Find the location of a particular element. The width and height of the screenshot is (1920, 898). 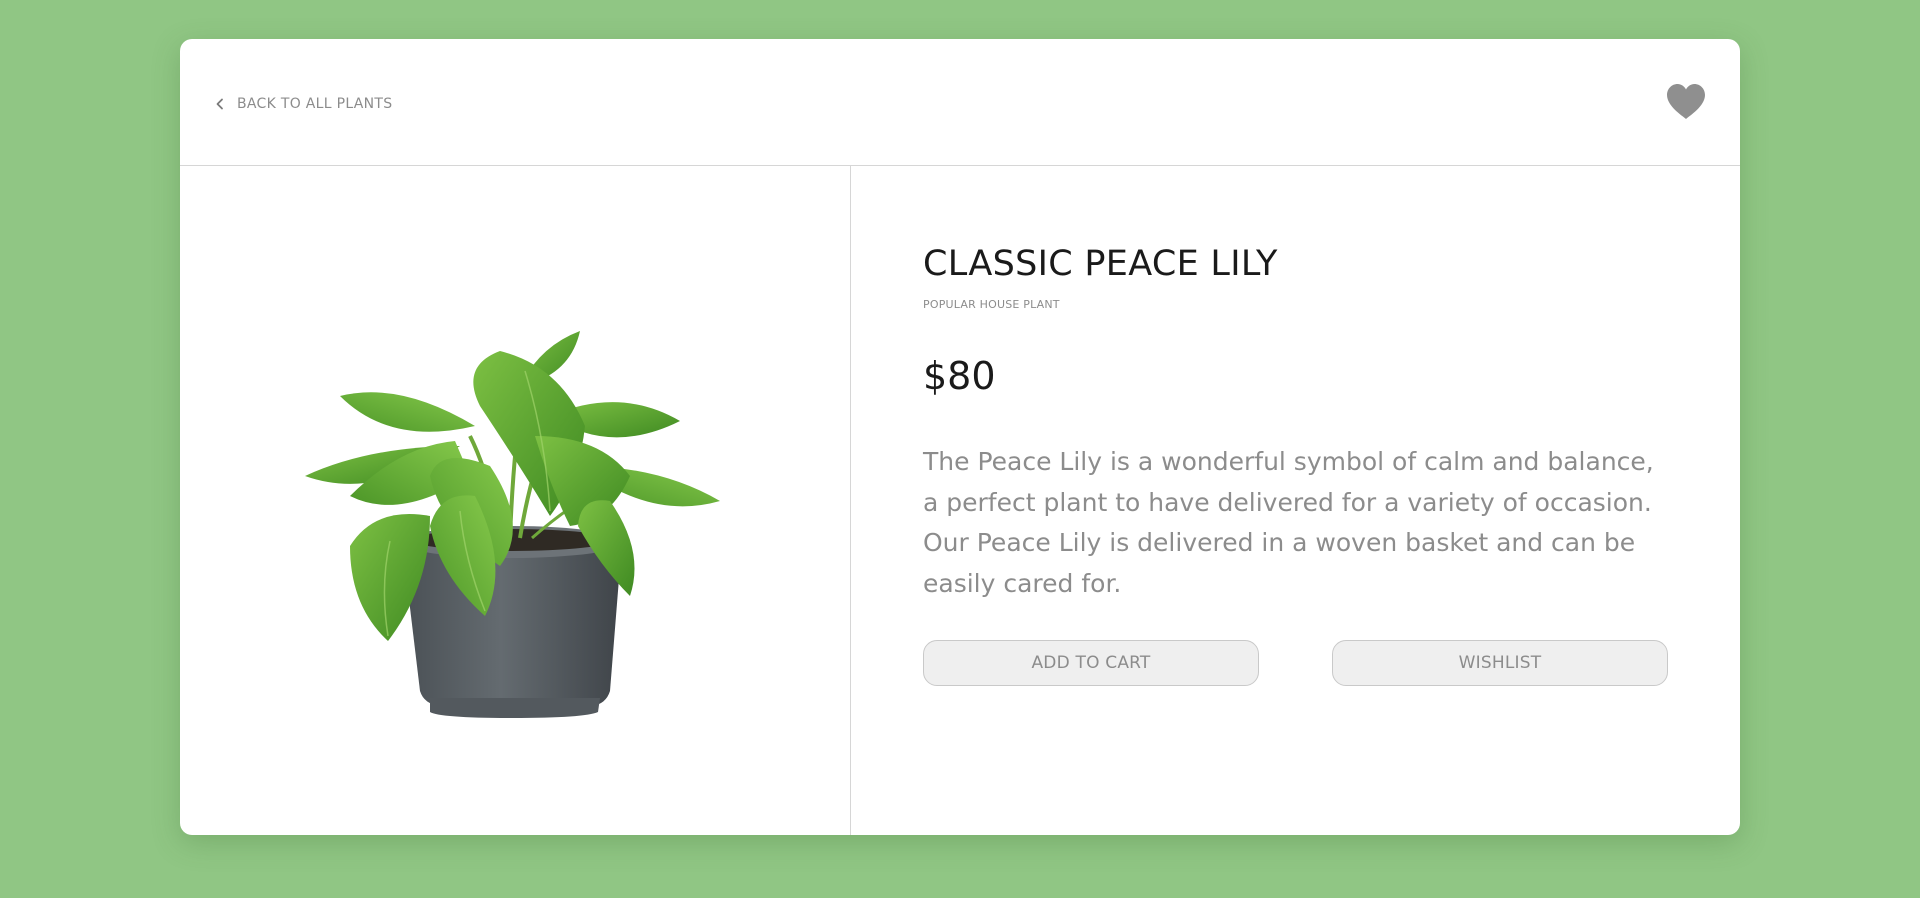

product-title: CLASSIC PEACE LILY is located at coordinates (1100, 264).